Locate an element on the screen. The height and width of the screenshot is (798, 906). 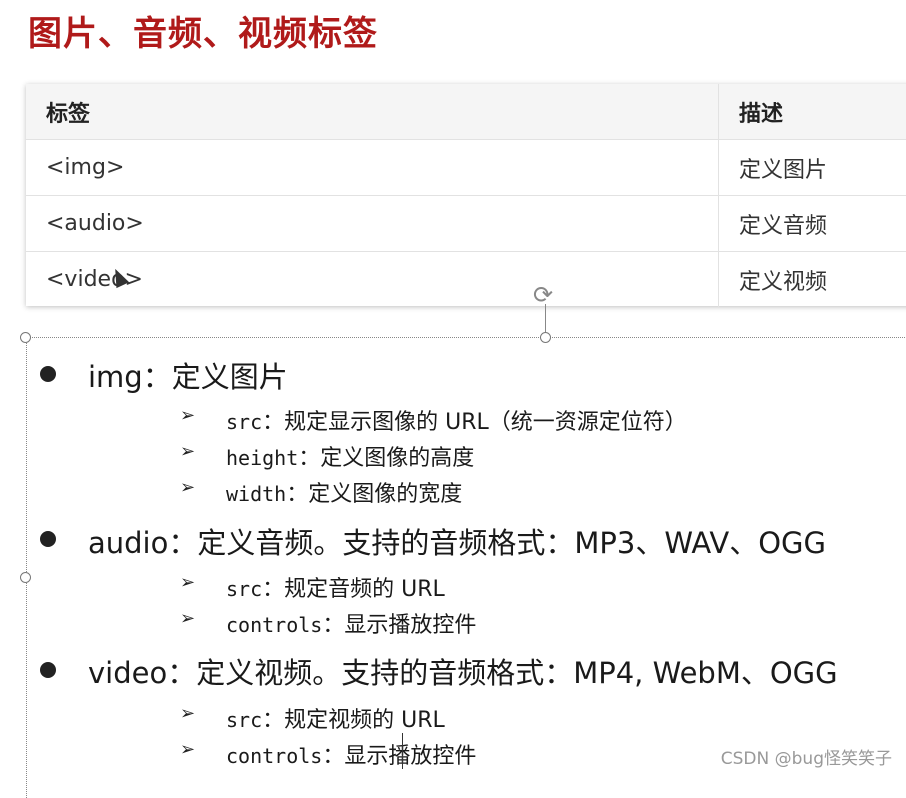
table-row: <video> 定义视频 is located at coordinates (466, 280).